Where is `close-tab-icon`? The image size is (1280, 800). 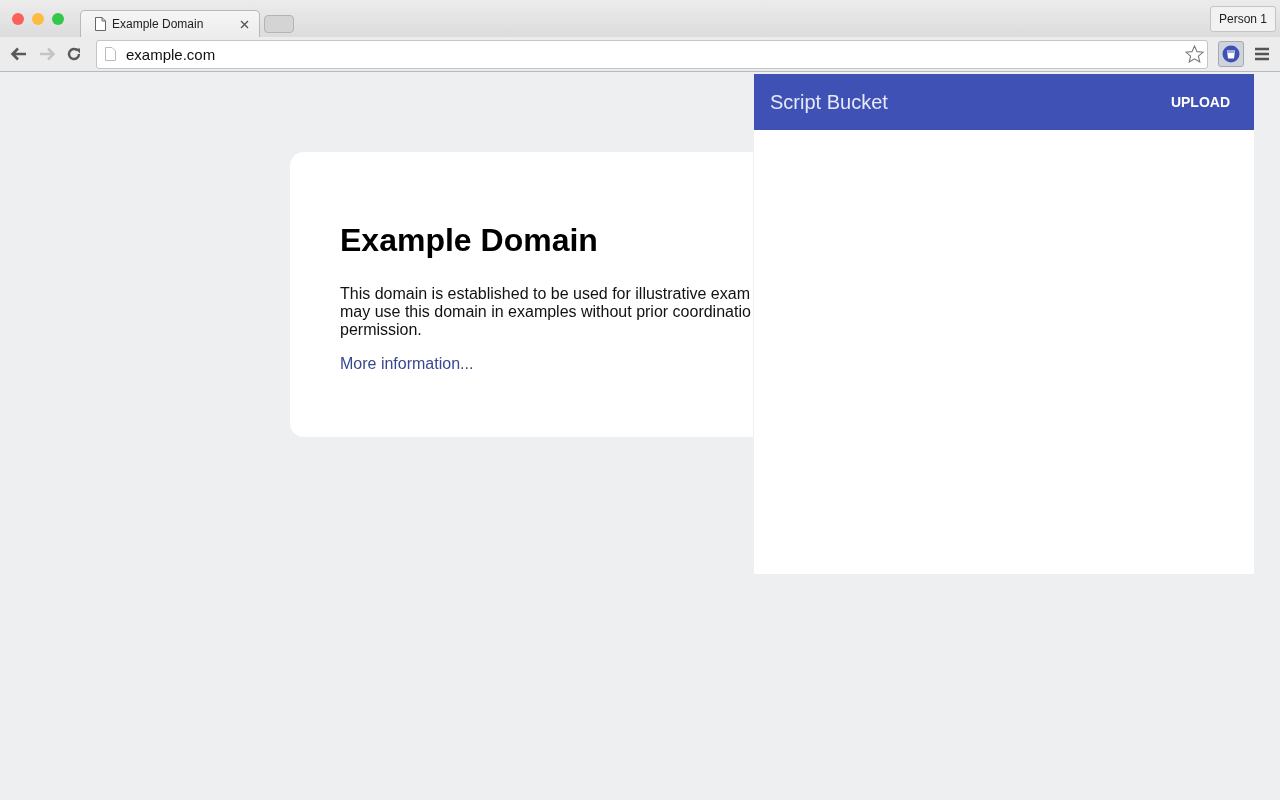 close-tab-icon is located at coordinates (244, 24).